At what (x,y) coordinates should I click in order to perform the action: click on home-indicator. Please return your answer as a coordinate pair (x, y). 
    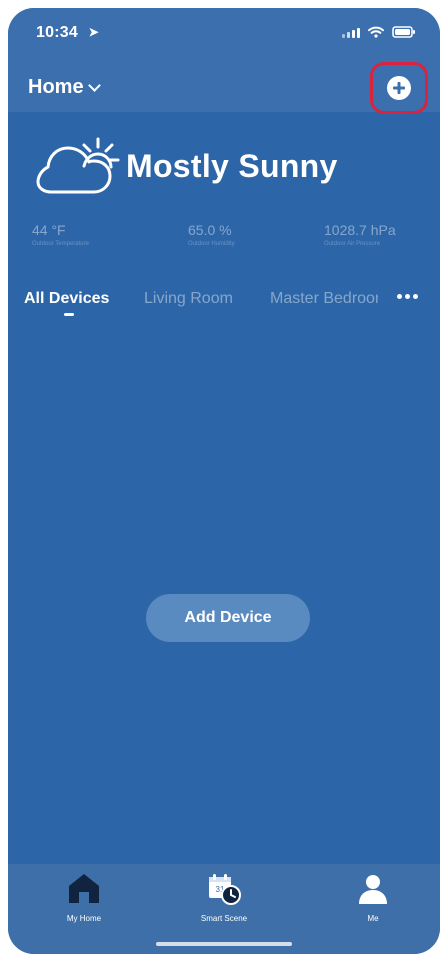
    Looking at the image, I should click on (224, 944).